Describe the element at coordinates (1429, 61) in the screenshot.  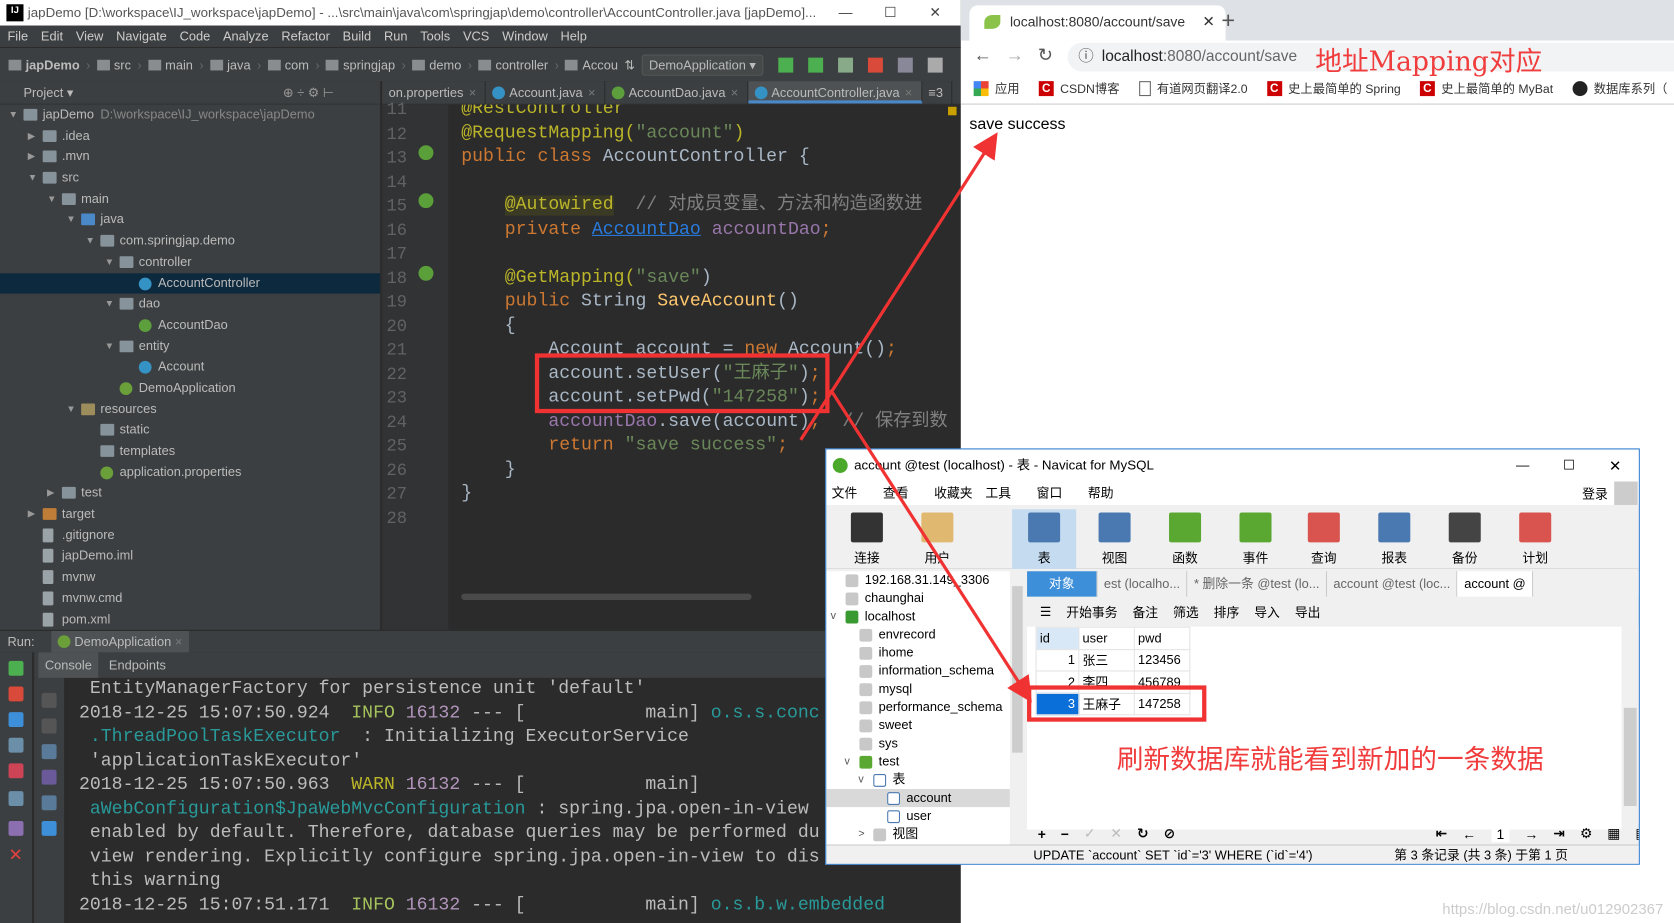
I see `annotation-mapping: 地址Mapping对应` at that location.